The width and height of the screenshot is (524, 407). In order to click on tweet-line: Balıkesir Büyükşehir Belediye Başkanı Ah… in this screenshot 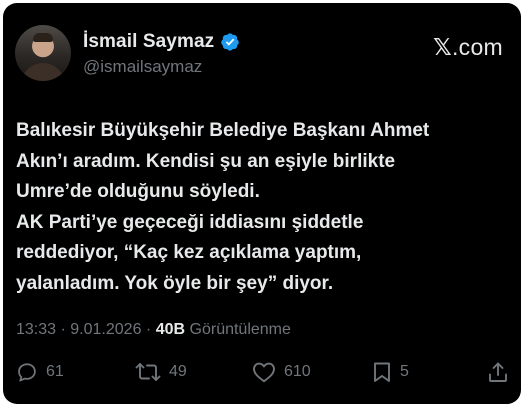, I will do `click(223, 130)`.